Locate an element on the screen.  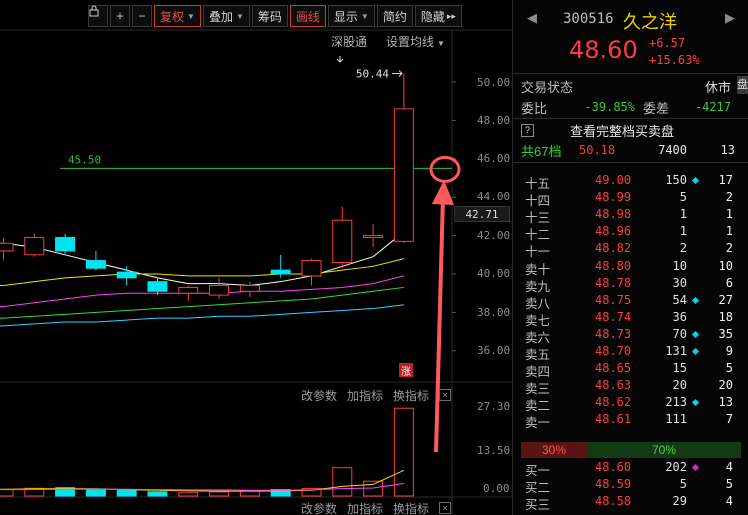
order-diff-label: 委差 is located at coordinates (656, 108).